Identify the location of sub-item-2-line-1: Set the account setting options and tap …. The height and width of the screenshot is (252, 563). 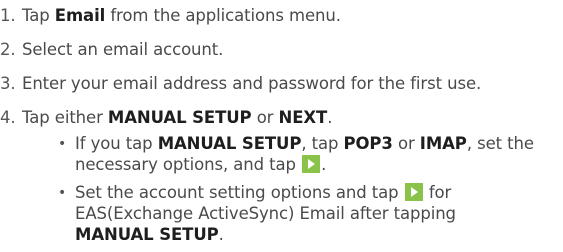
(263, 192).